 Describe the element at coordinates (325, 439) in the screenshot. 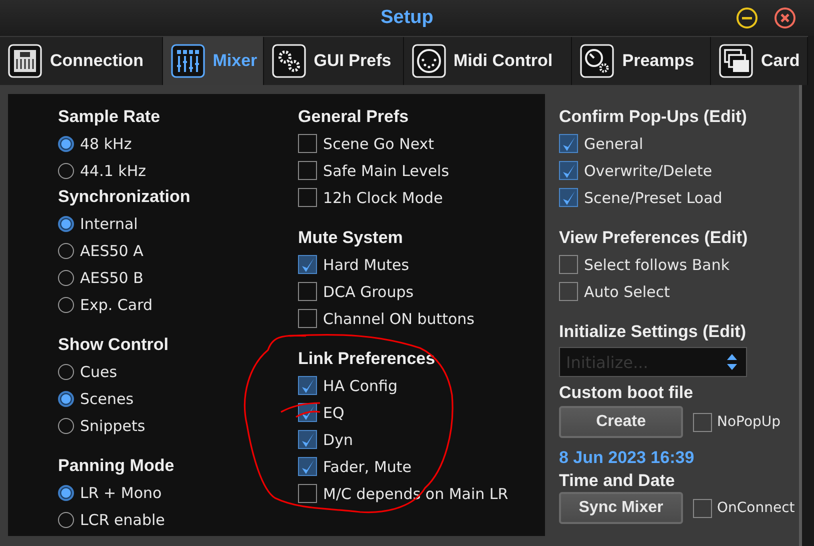

I see `checkbox-option: Dyn` at that location.